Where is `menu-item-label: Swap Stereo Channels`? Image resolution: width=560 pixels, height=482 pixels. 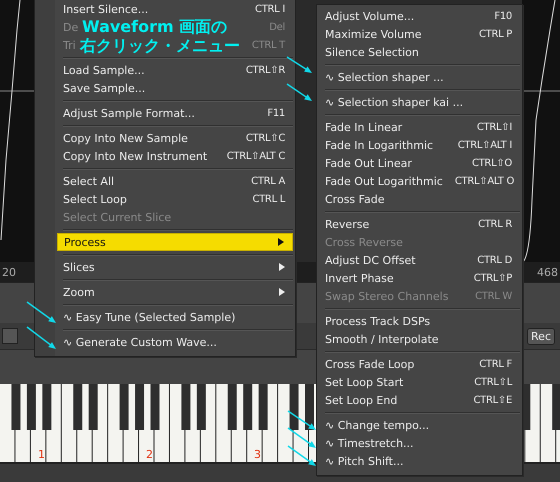 menu-item-label: Swap Stereo Channels is located at coordinates (386, 296).